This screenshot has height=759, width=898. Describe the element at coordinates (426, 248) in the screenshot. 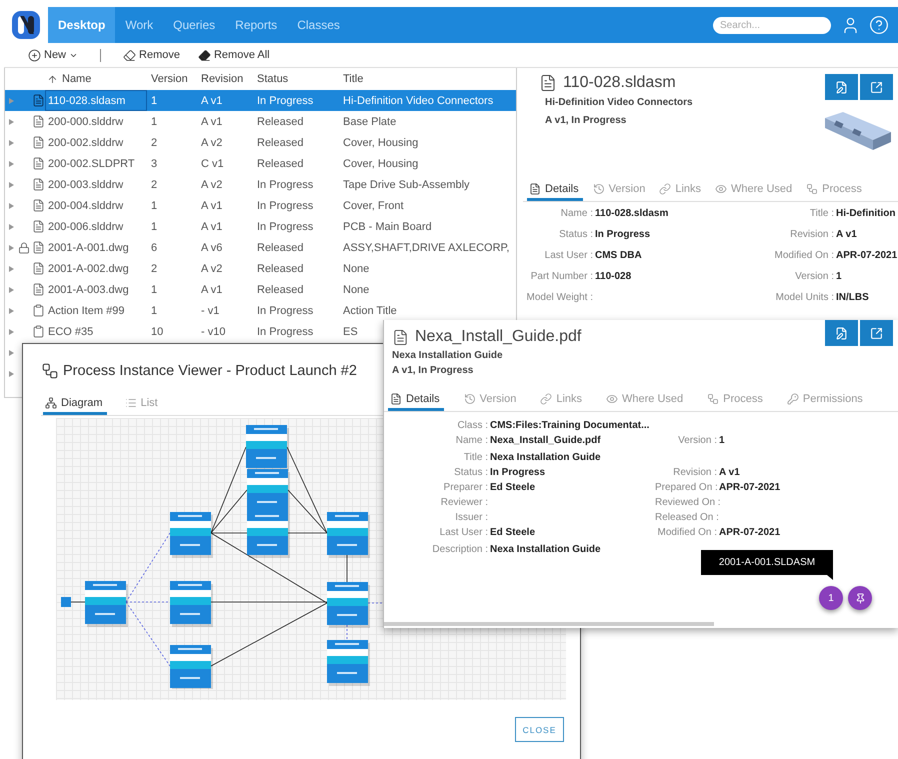

I see `table-cell-text: ASSY,SHAFT,DRIVE AXLECORP,` at that location.